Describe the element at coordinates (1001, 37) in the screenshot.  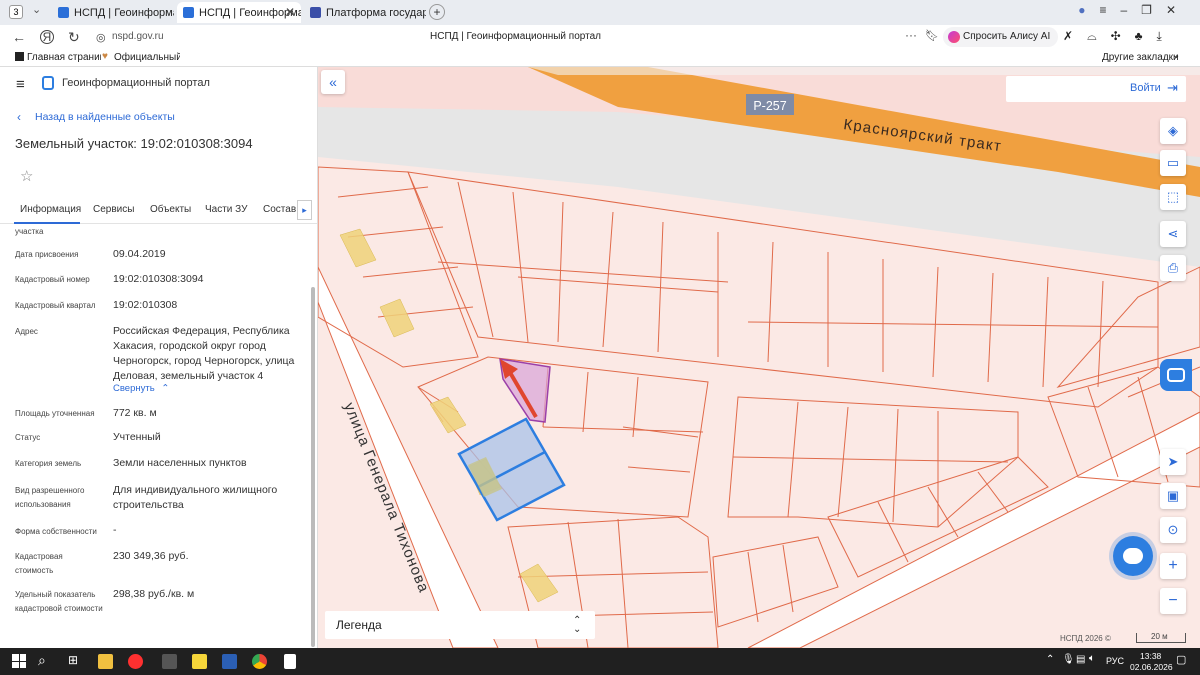
I see `ask-alice-button: Спросить Алису AI` at that location.